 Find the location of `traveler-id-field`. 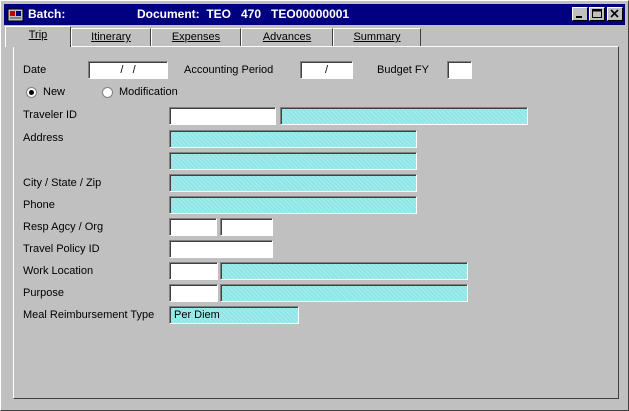

traveler-id-field is located at coordinates (222, 116).